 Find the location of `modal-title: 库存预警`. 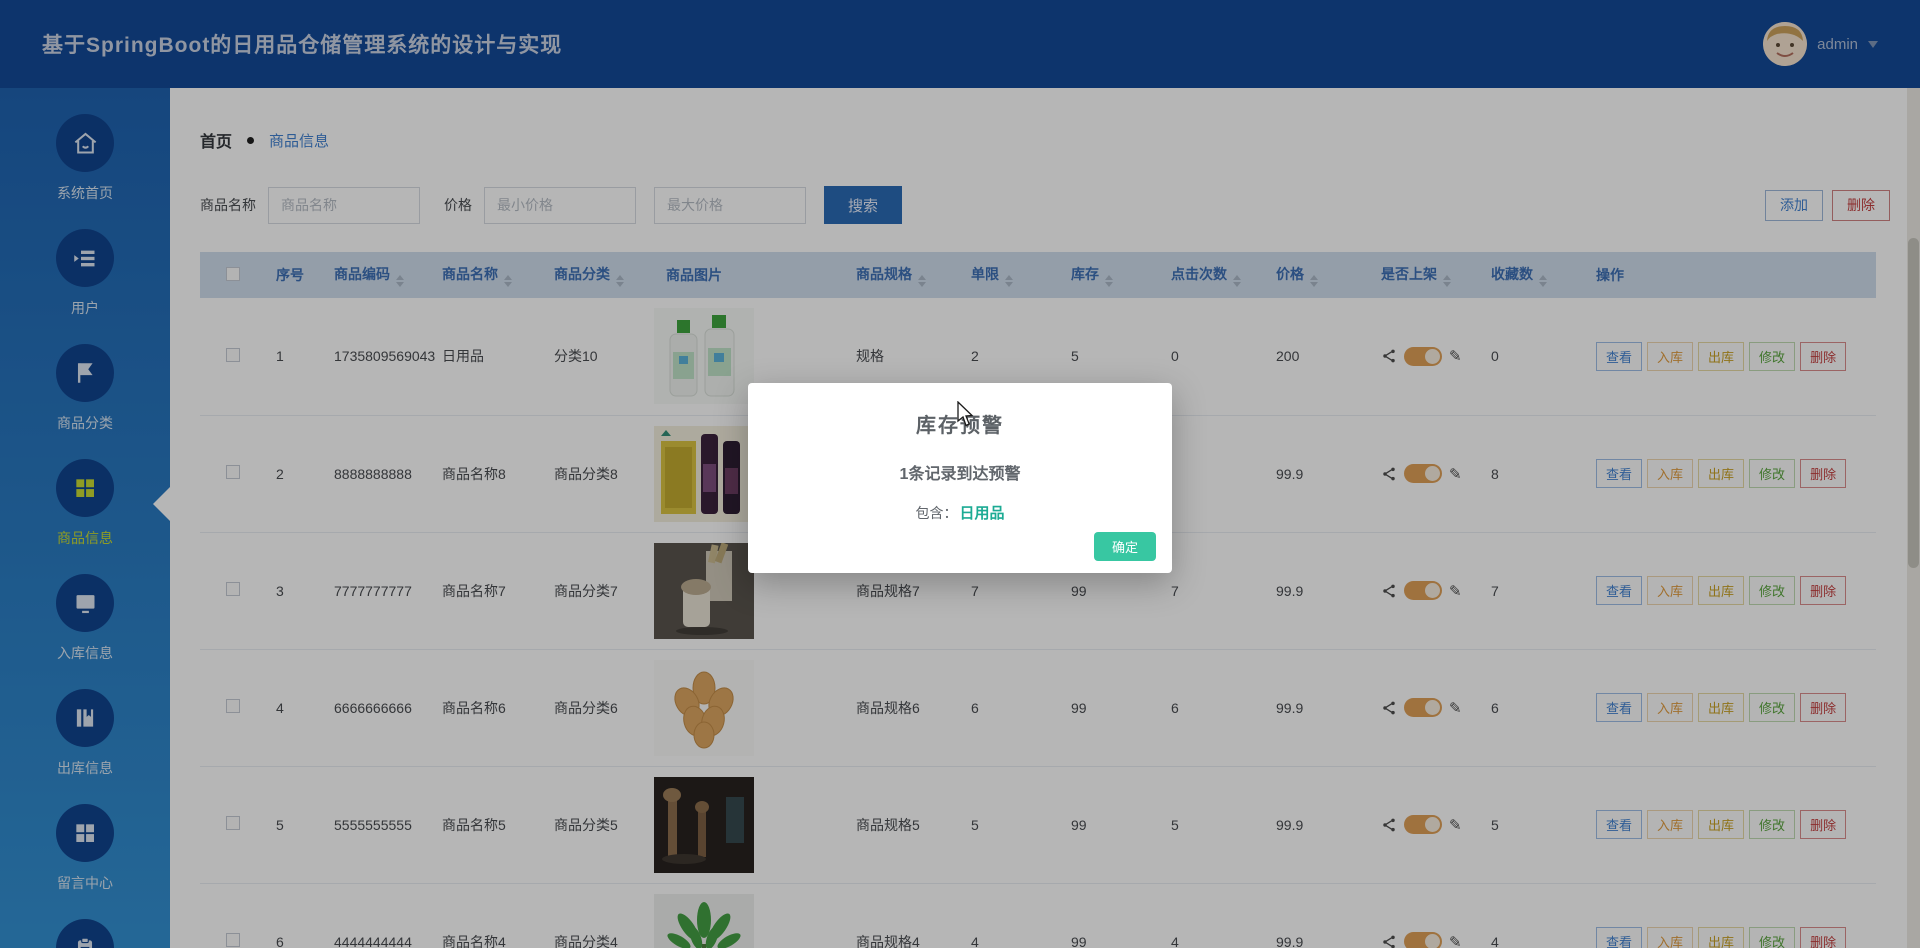

modal-title: 库存预警 is located at coordinates (960, 426).